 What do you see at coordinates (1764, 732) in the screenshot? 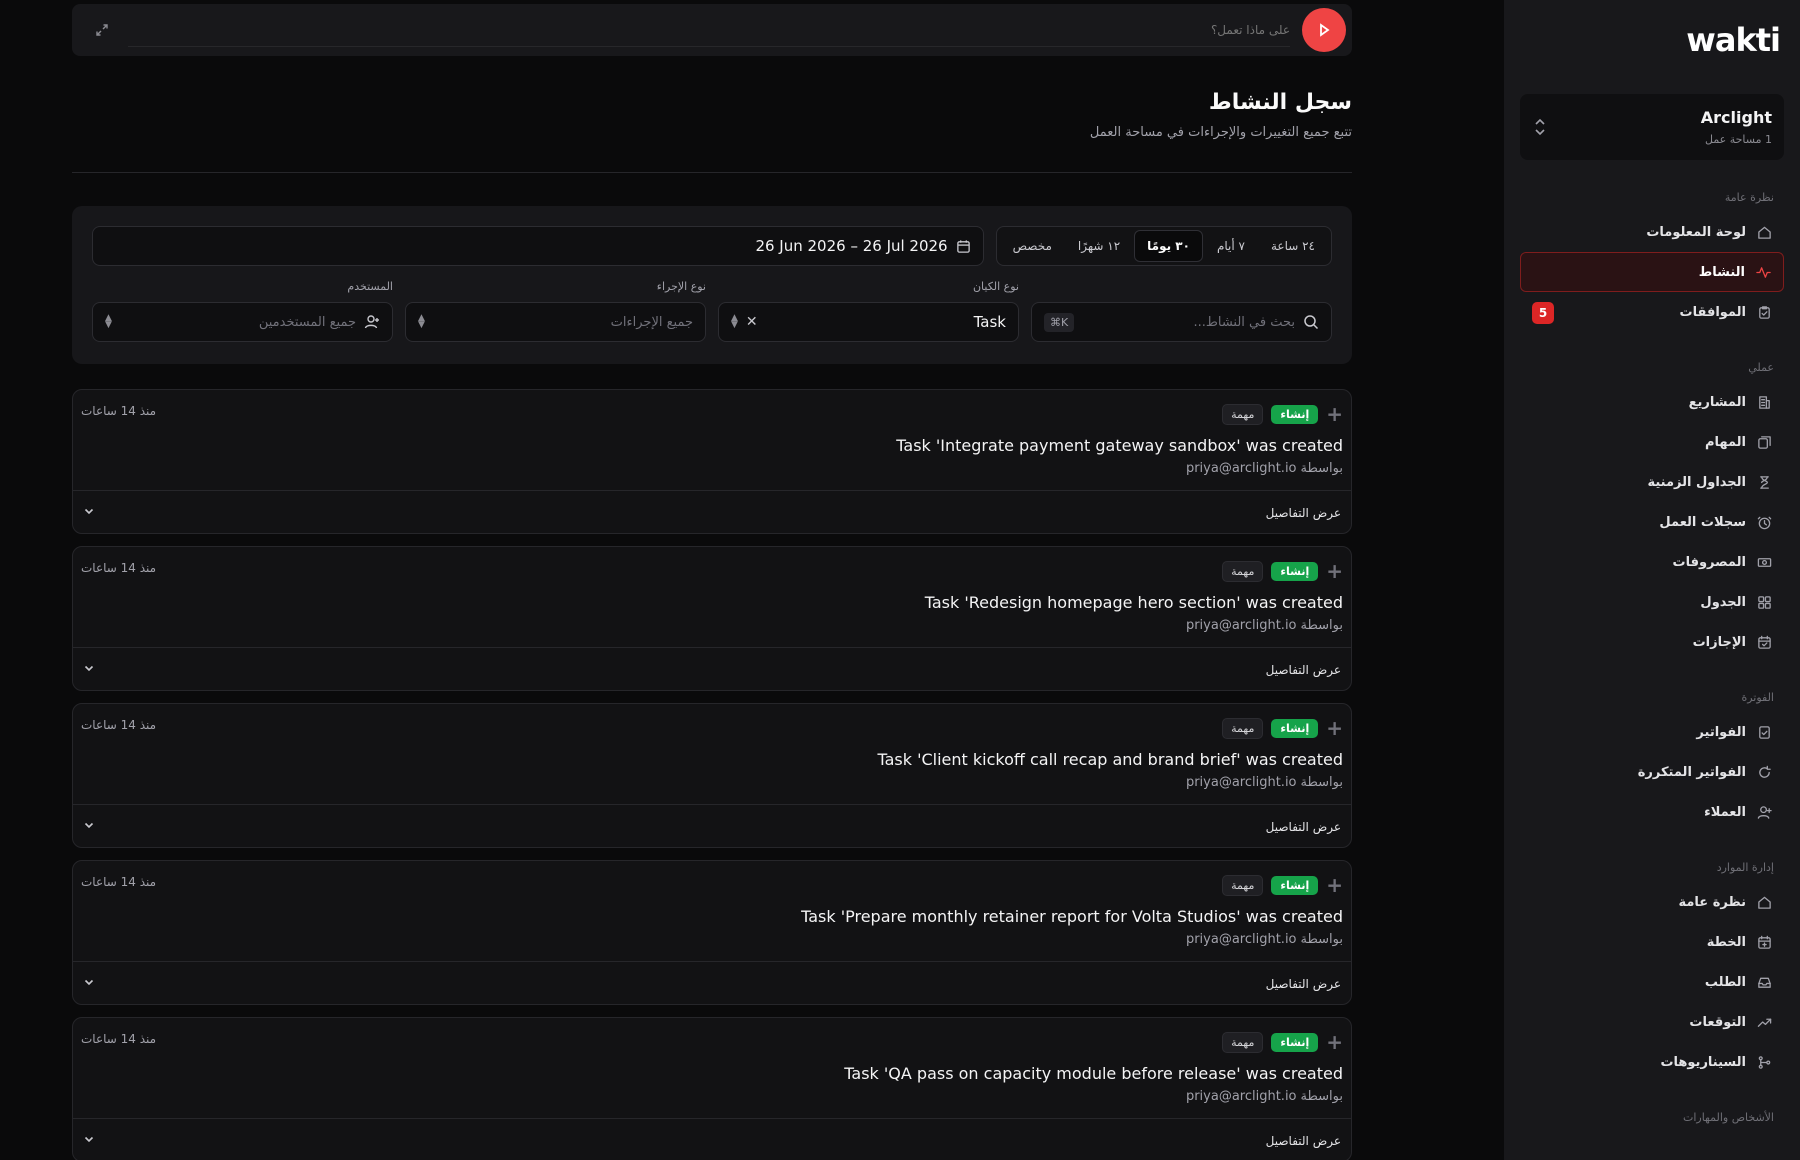
I see `invoice-icon` at bounding box center [1764, 732].